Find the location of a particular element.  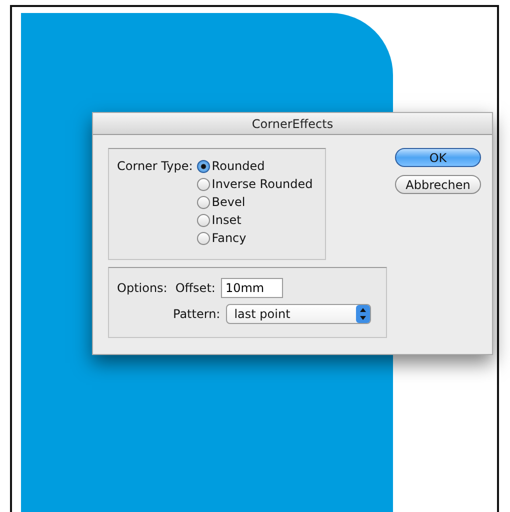

stepper-icon is located at coordinates (363, 314).